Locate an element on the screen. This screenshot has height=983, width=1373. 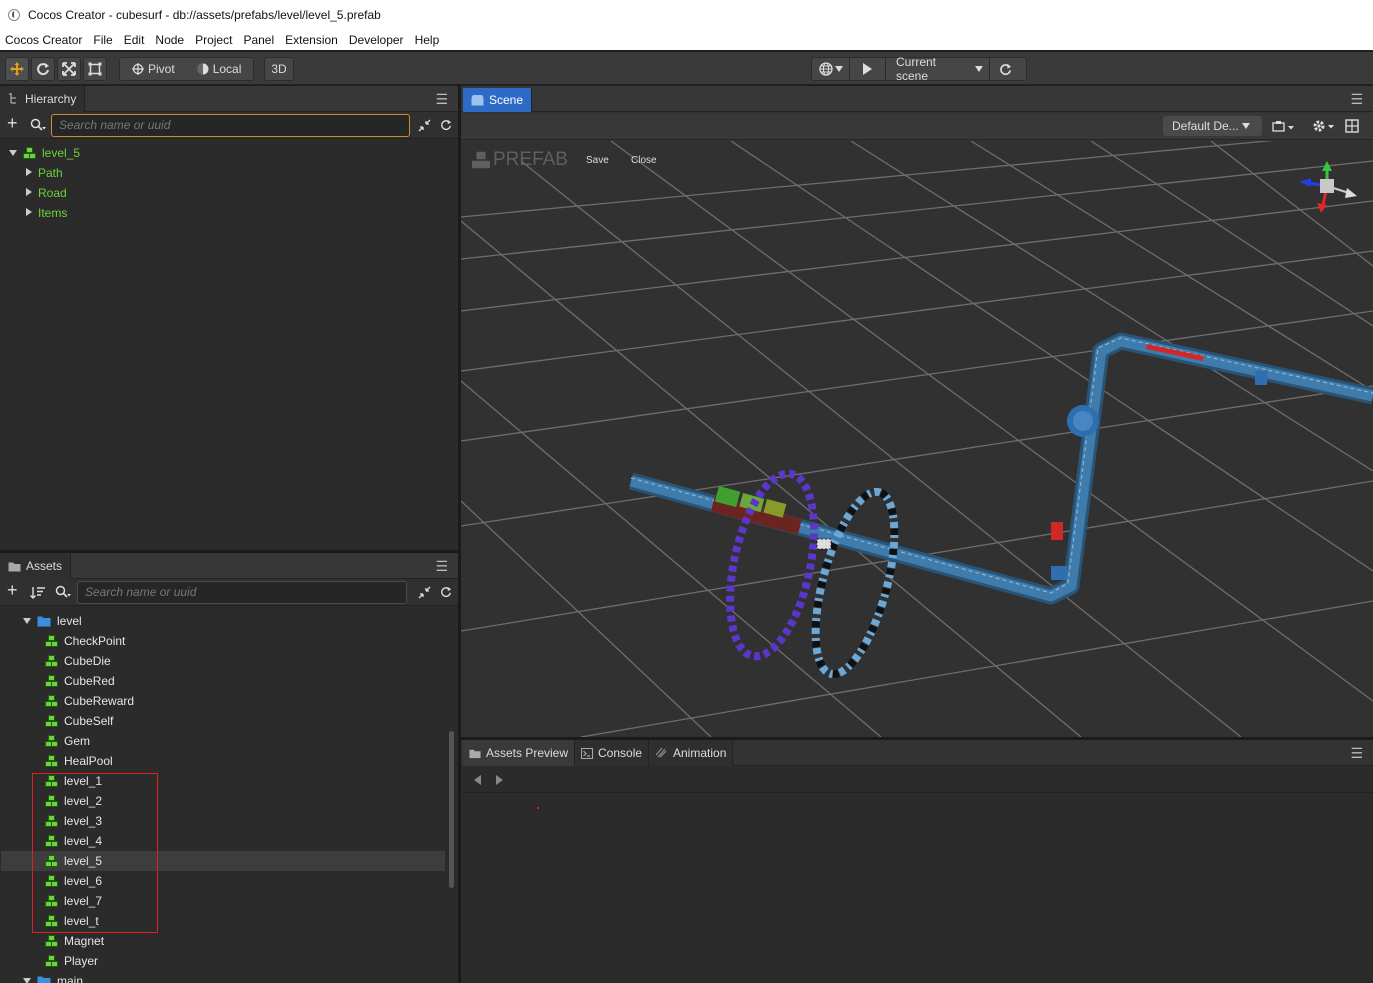
asset-item: CubeSelf is located at coordinates (79, 721).